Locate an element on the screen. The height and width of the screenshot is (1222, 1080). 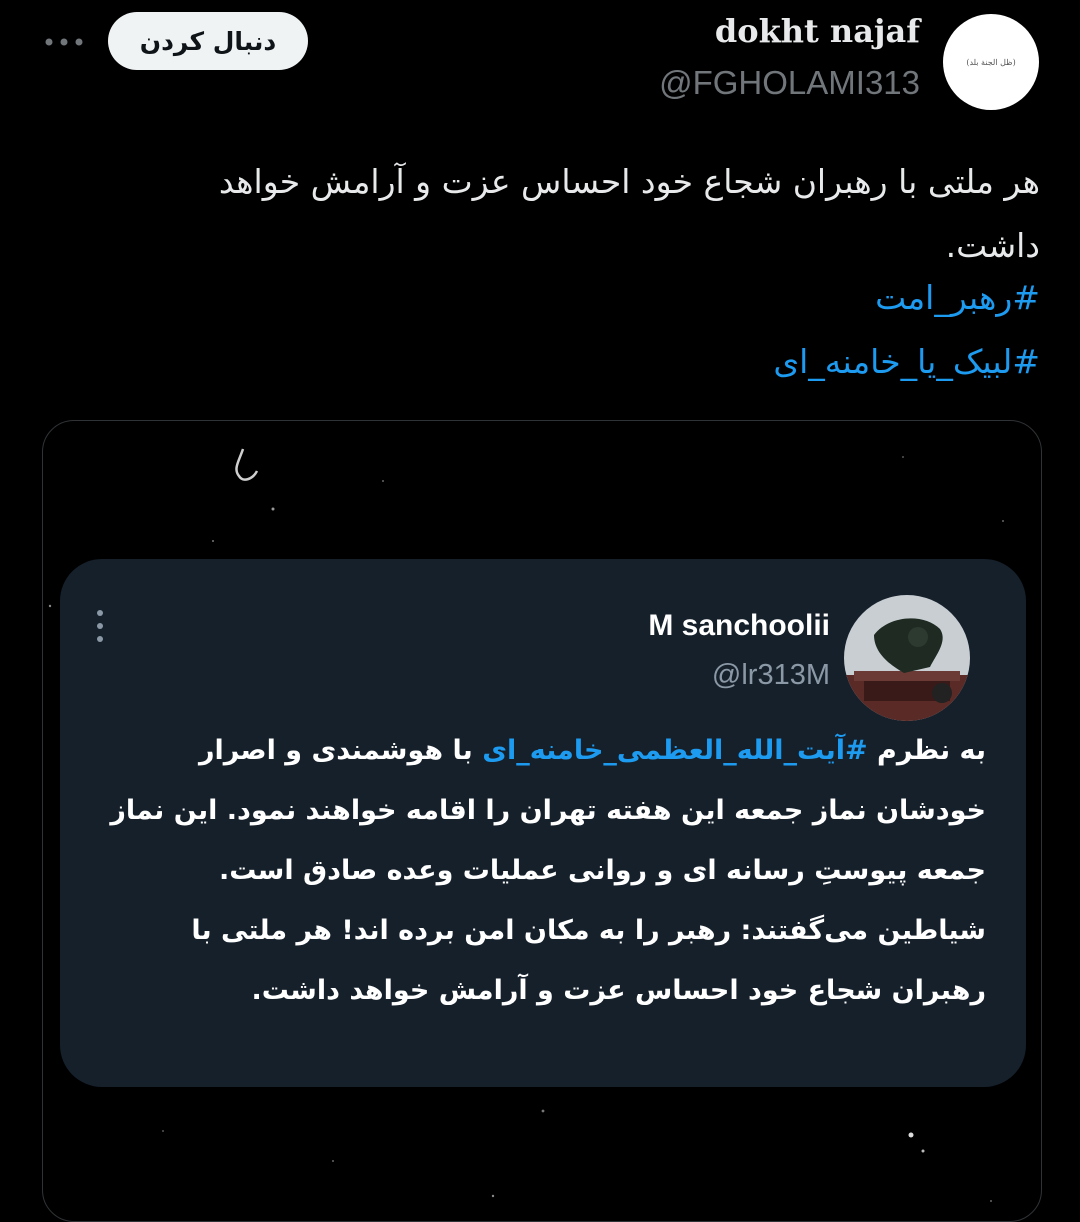
hashtag-link: #لبیک_یا_خامنه_ای is located at coordinates (906, 361).